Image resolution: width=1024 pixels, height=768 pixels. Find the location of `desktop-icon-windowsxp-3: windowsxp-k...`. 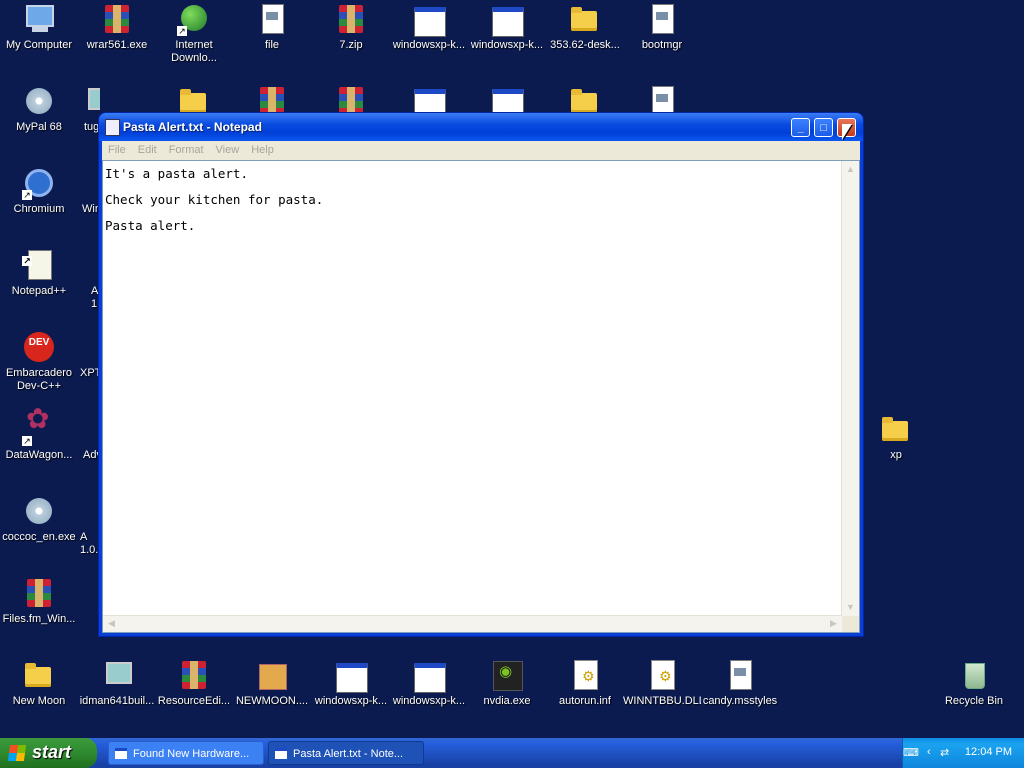

desktop-icon-windowsxp-3: windowsxp-k... is located at coordinates (351, 683).